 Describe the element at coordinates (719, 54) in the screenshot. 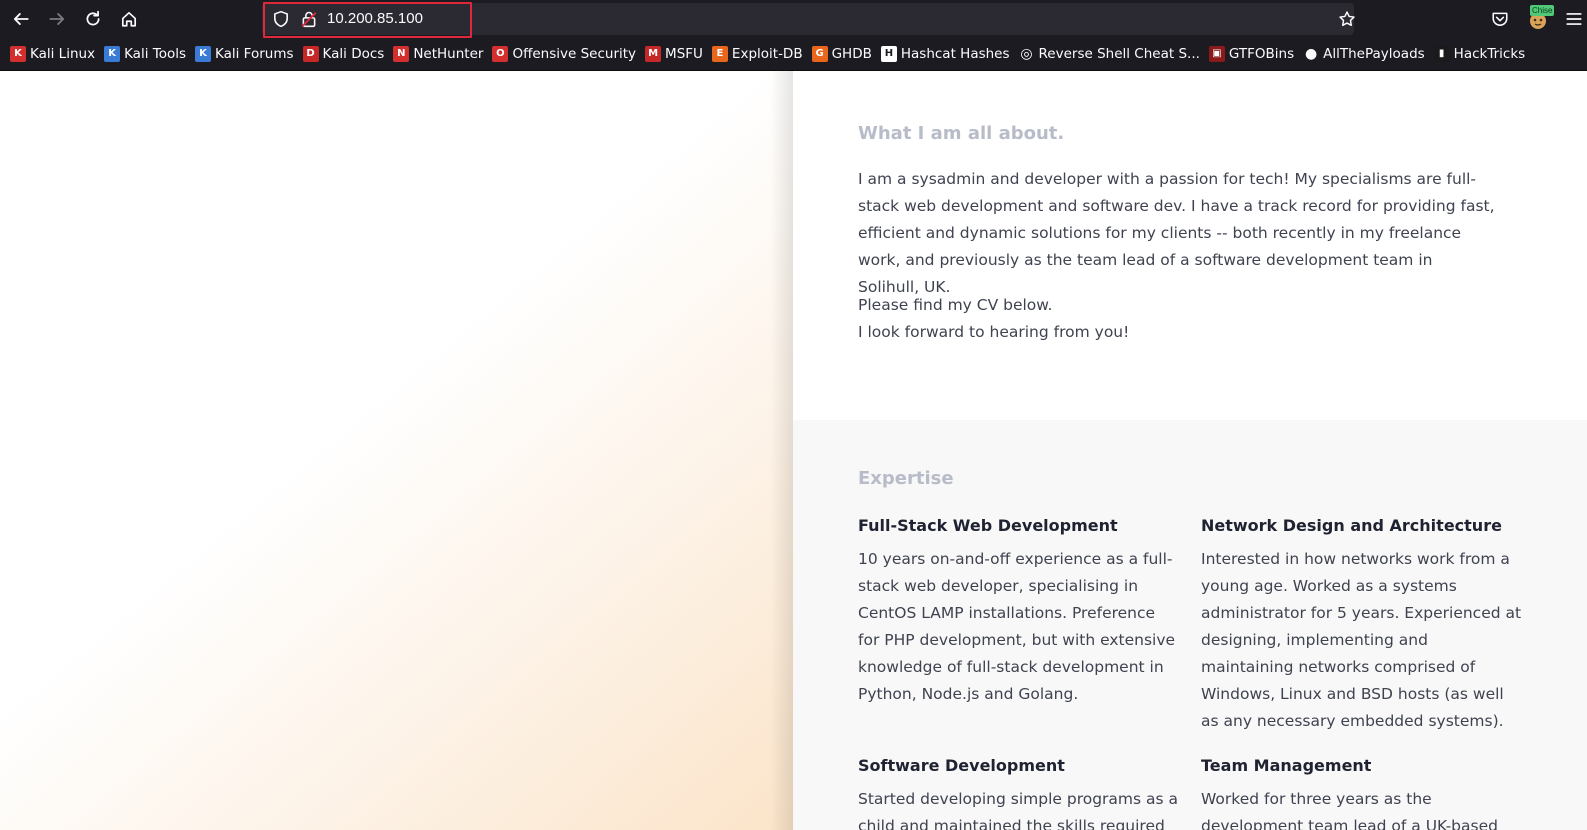

I see `exploit-db-icon: E` at that location.